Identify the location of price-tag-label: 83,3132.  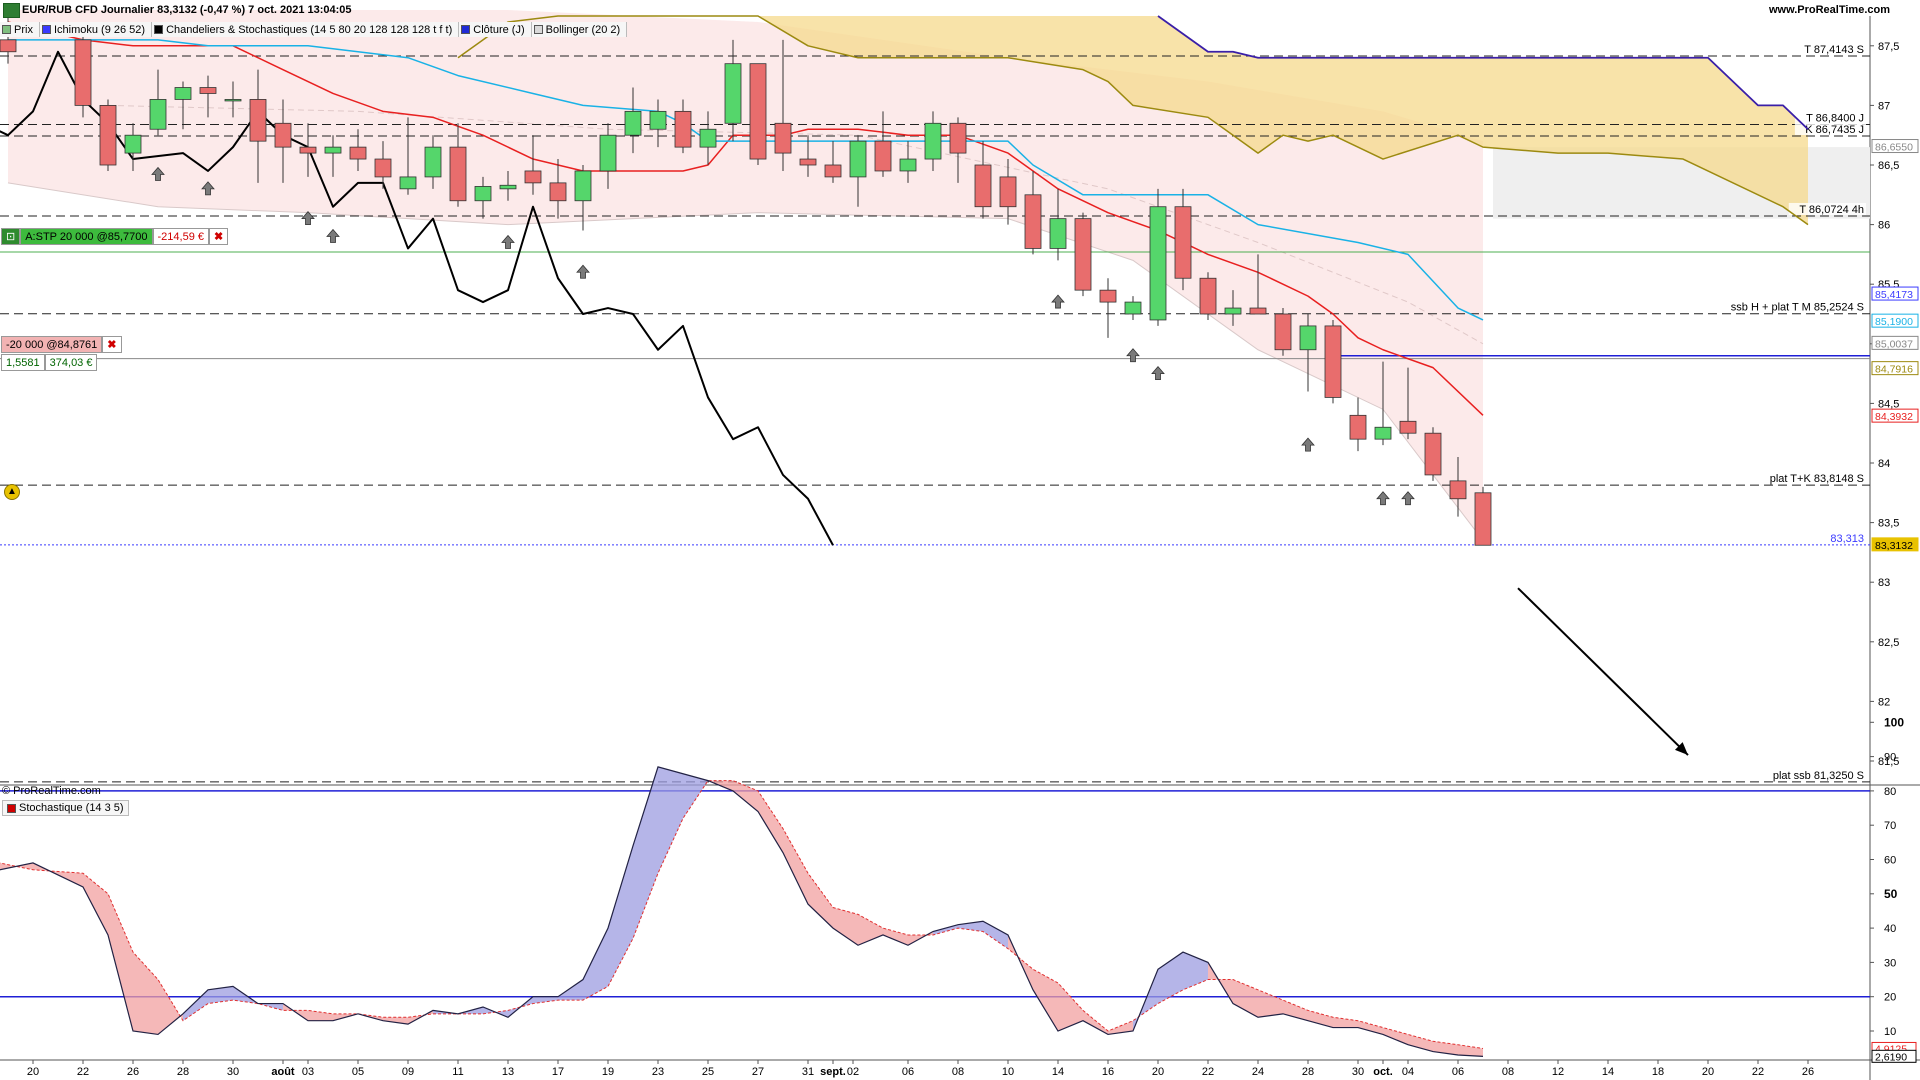
(1894, 546).